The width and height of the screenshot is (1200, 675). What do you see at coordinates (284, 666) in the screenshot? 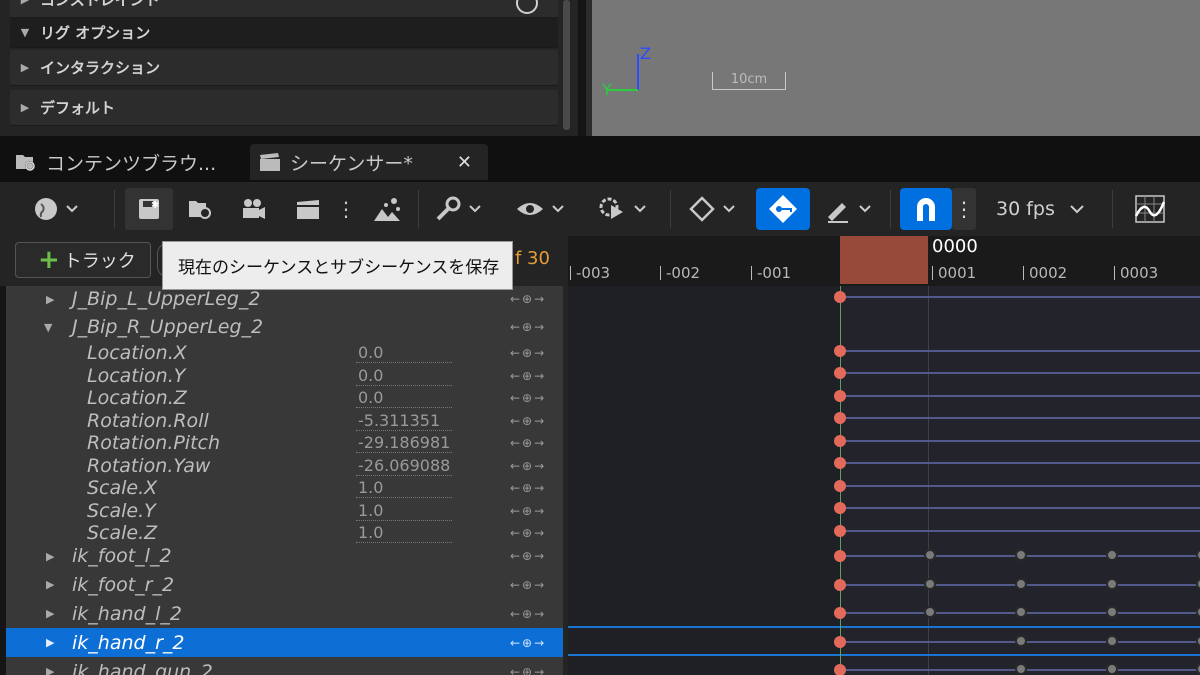
I see `track-row: ▶ ik_hand_gun_2 ←⊕→` at bounding box center [284, 666].